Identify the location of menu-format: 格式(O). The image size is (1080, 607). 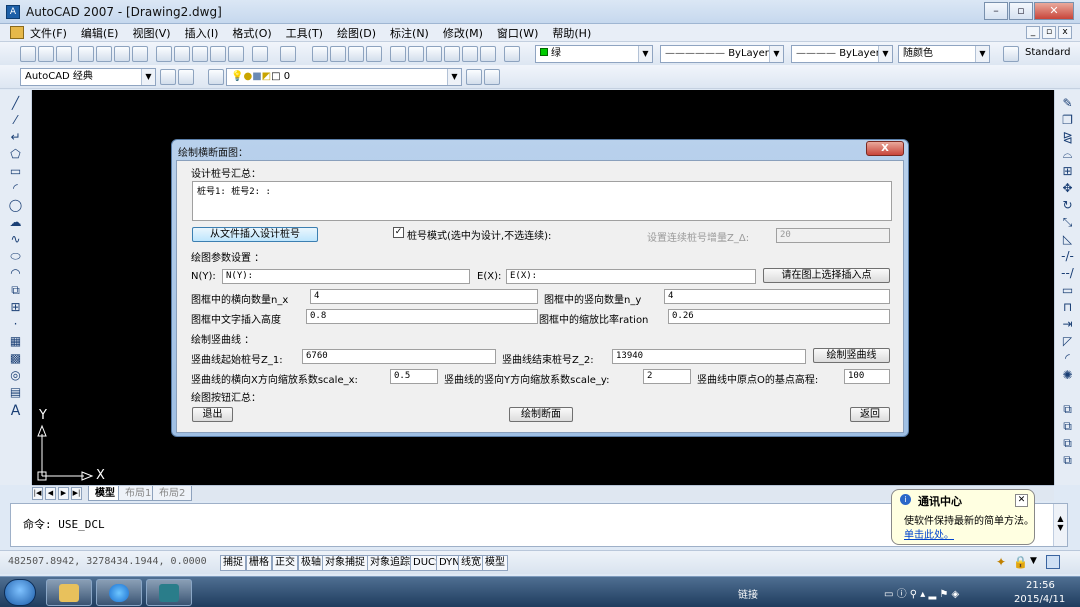
(251, 33).